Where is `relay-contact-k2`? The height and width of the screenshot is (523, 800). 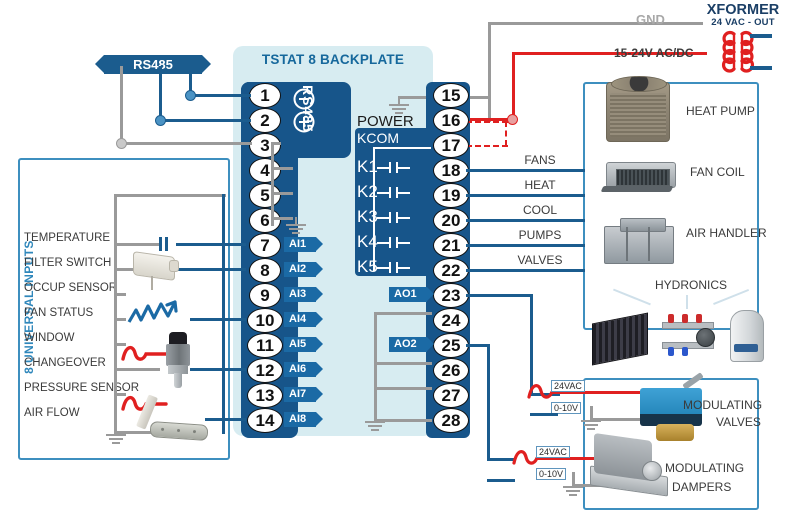
relay-contact-k2 is located at coordinates (394, 192).